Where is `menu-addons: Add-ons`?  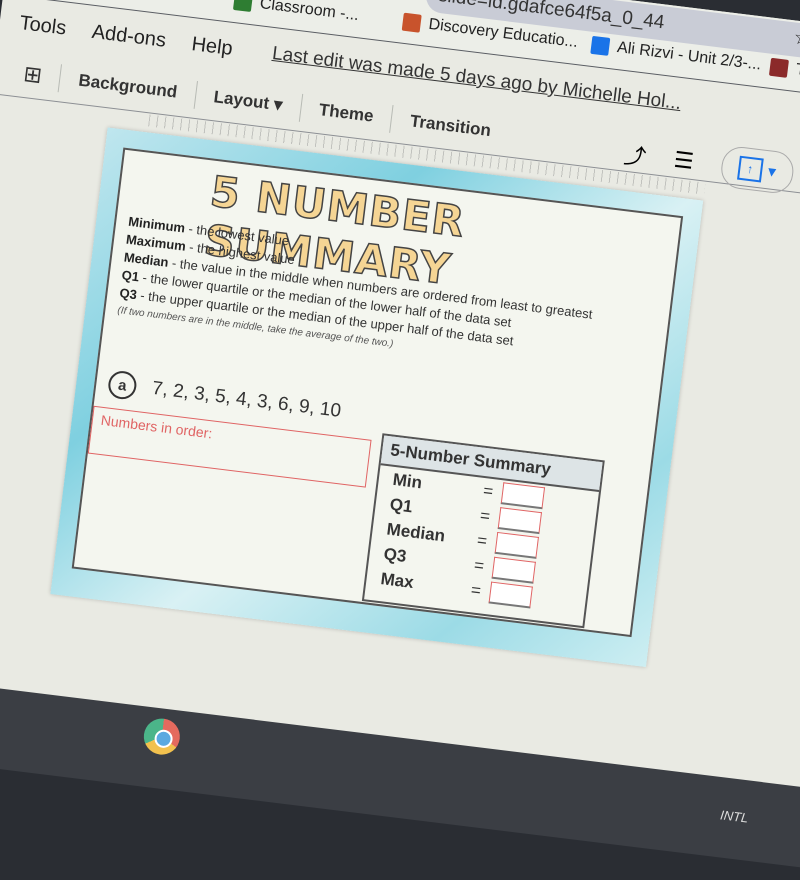
menu-addons: Add-ons is located at coordinates (129, 36).